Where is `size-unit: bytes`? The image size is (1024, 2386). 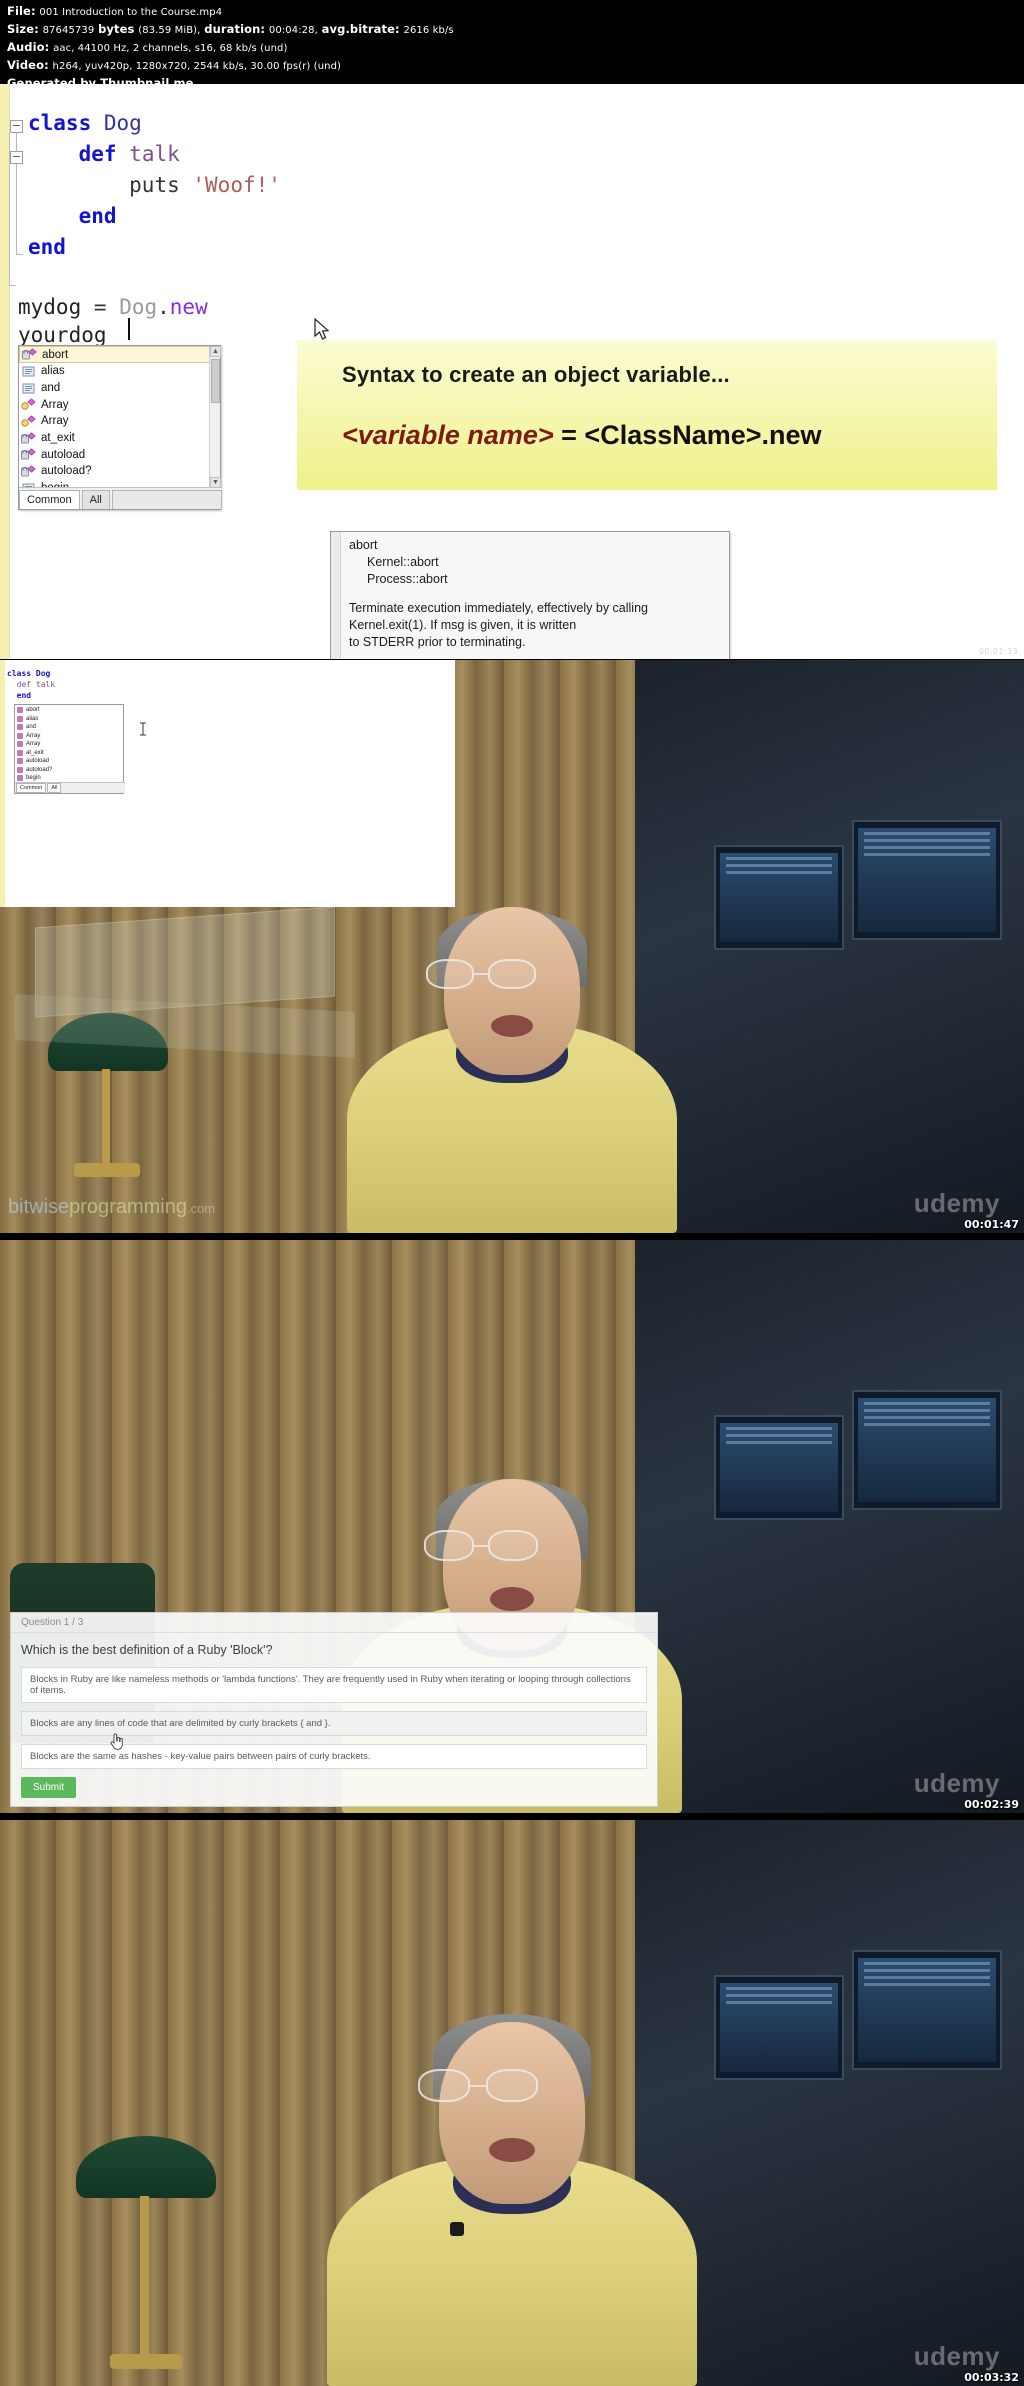
size-unit: bytes is located at coordinates (116, 29).